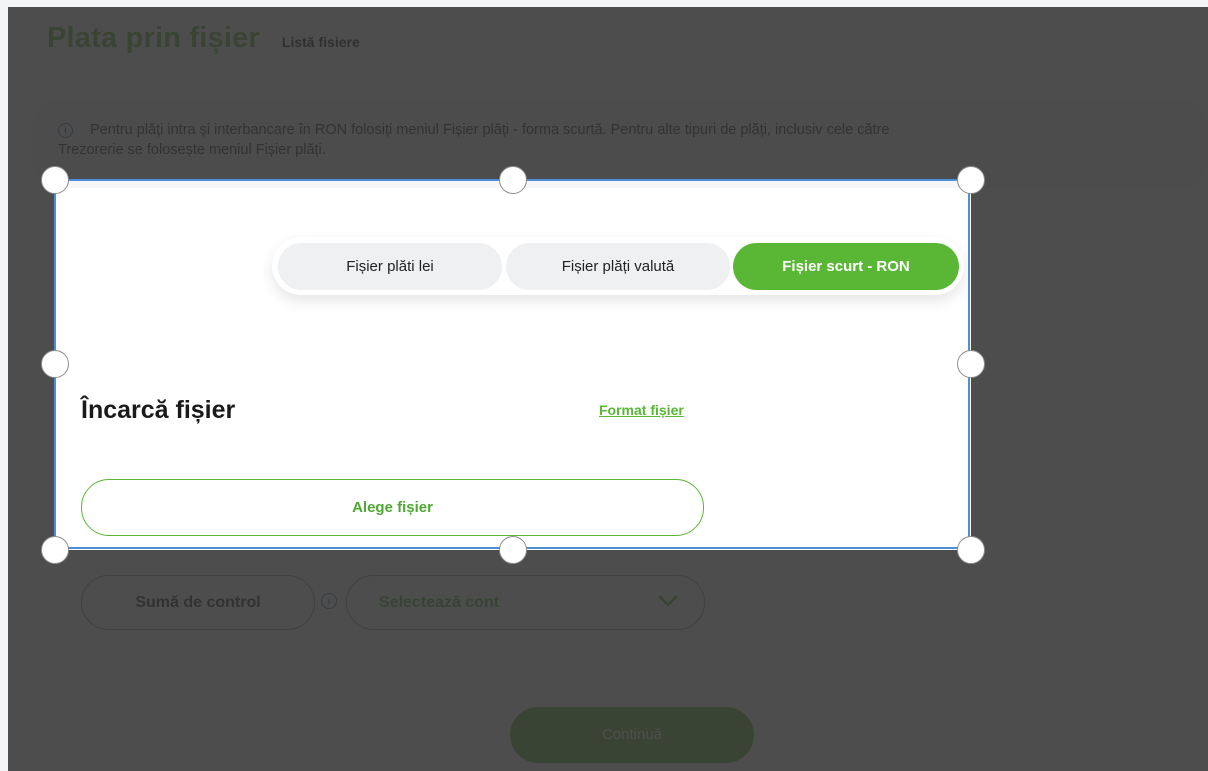  I want to click on upload-title: Încarcă fișier, so click(158, 410).